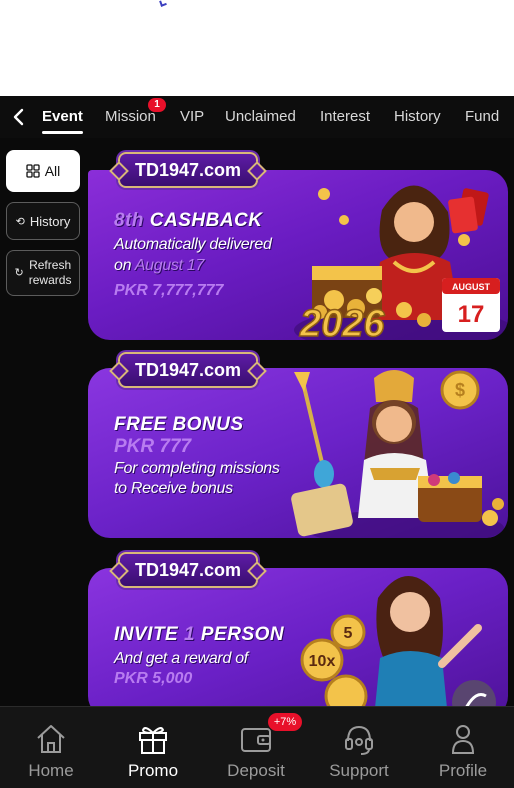 The height and width of the screenshot is (788, 514). I want to click on cashback-title: CASHBACK, so click(206, 220).